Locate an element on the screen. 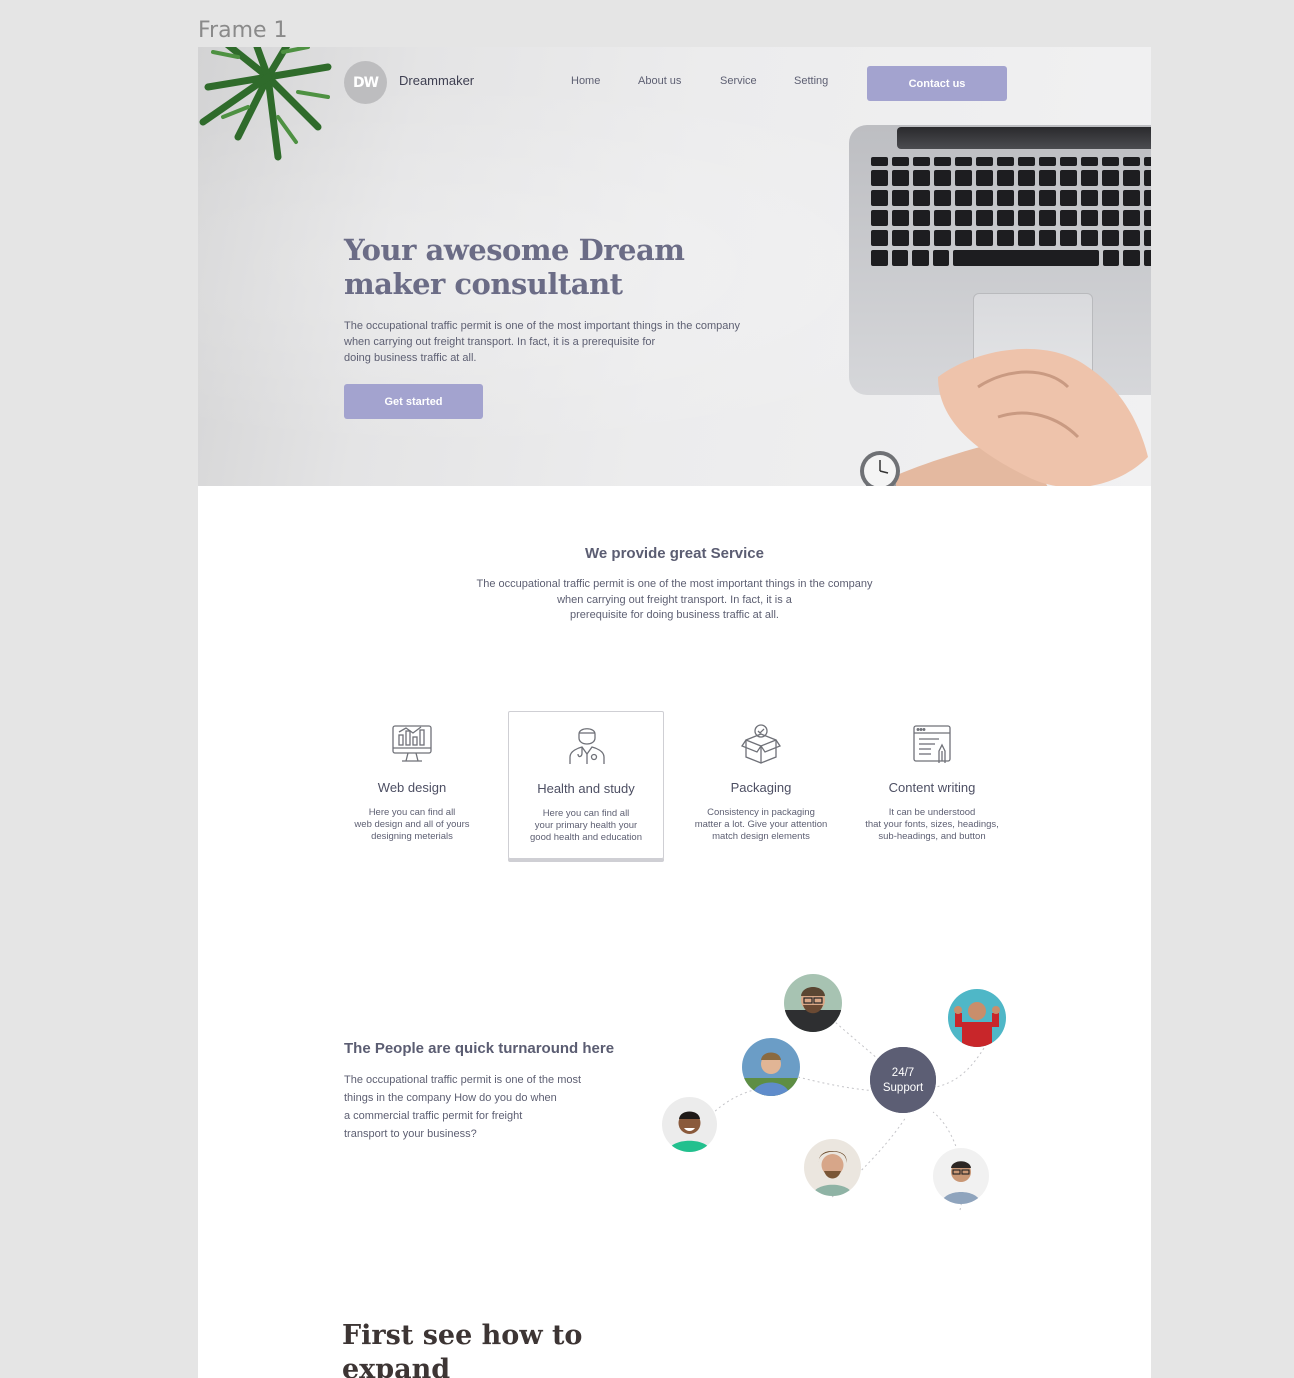 The image size is (1294, 1378). contact-us-button: Contact us is located at coordinates (937, 83).